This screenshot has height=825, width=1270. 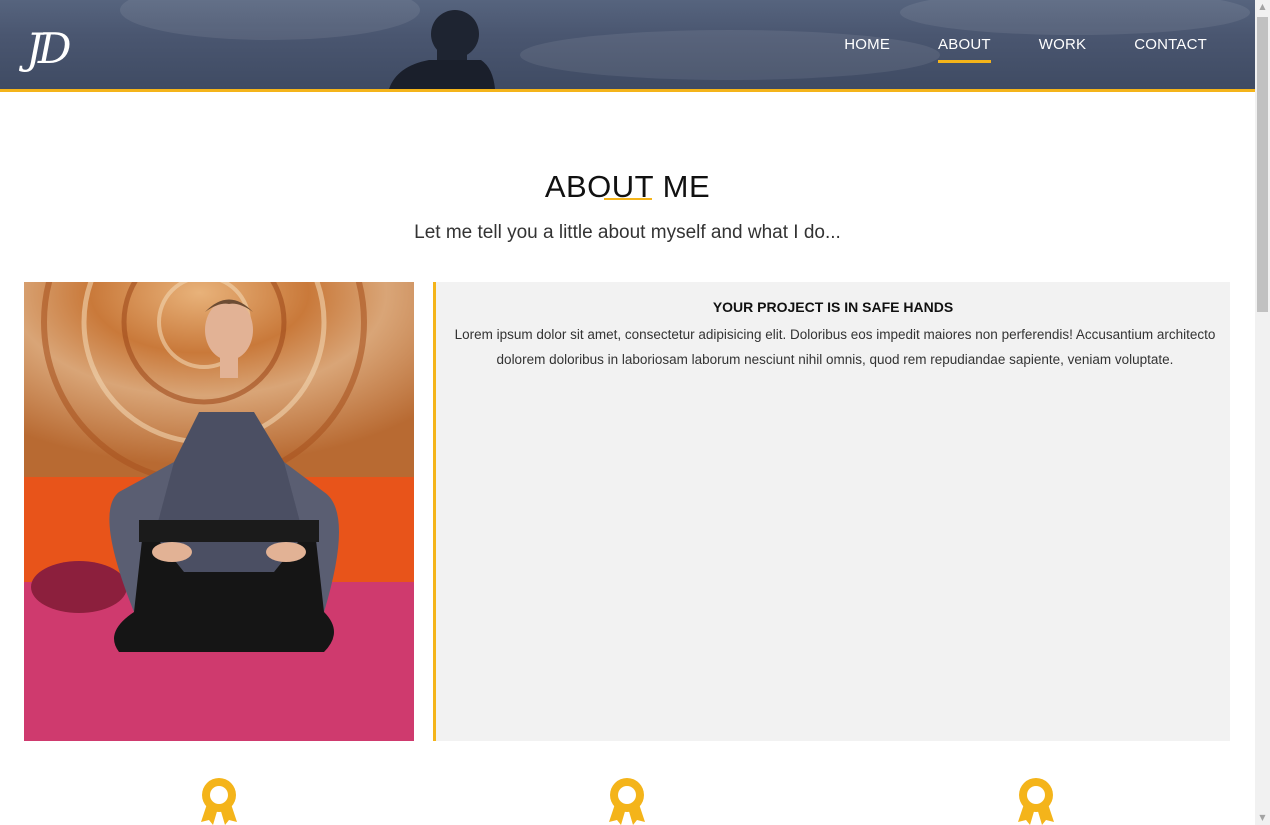 What do you see at coordinates (1262, 164) in the screenshot?
I see `scrollbar-thumb` at bounding box center [1262, 164].